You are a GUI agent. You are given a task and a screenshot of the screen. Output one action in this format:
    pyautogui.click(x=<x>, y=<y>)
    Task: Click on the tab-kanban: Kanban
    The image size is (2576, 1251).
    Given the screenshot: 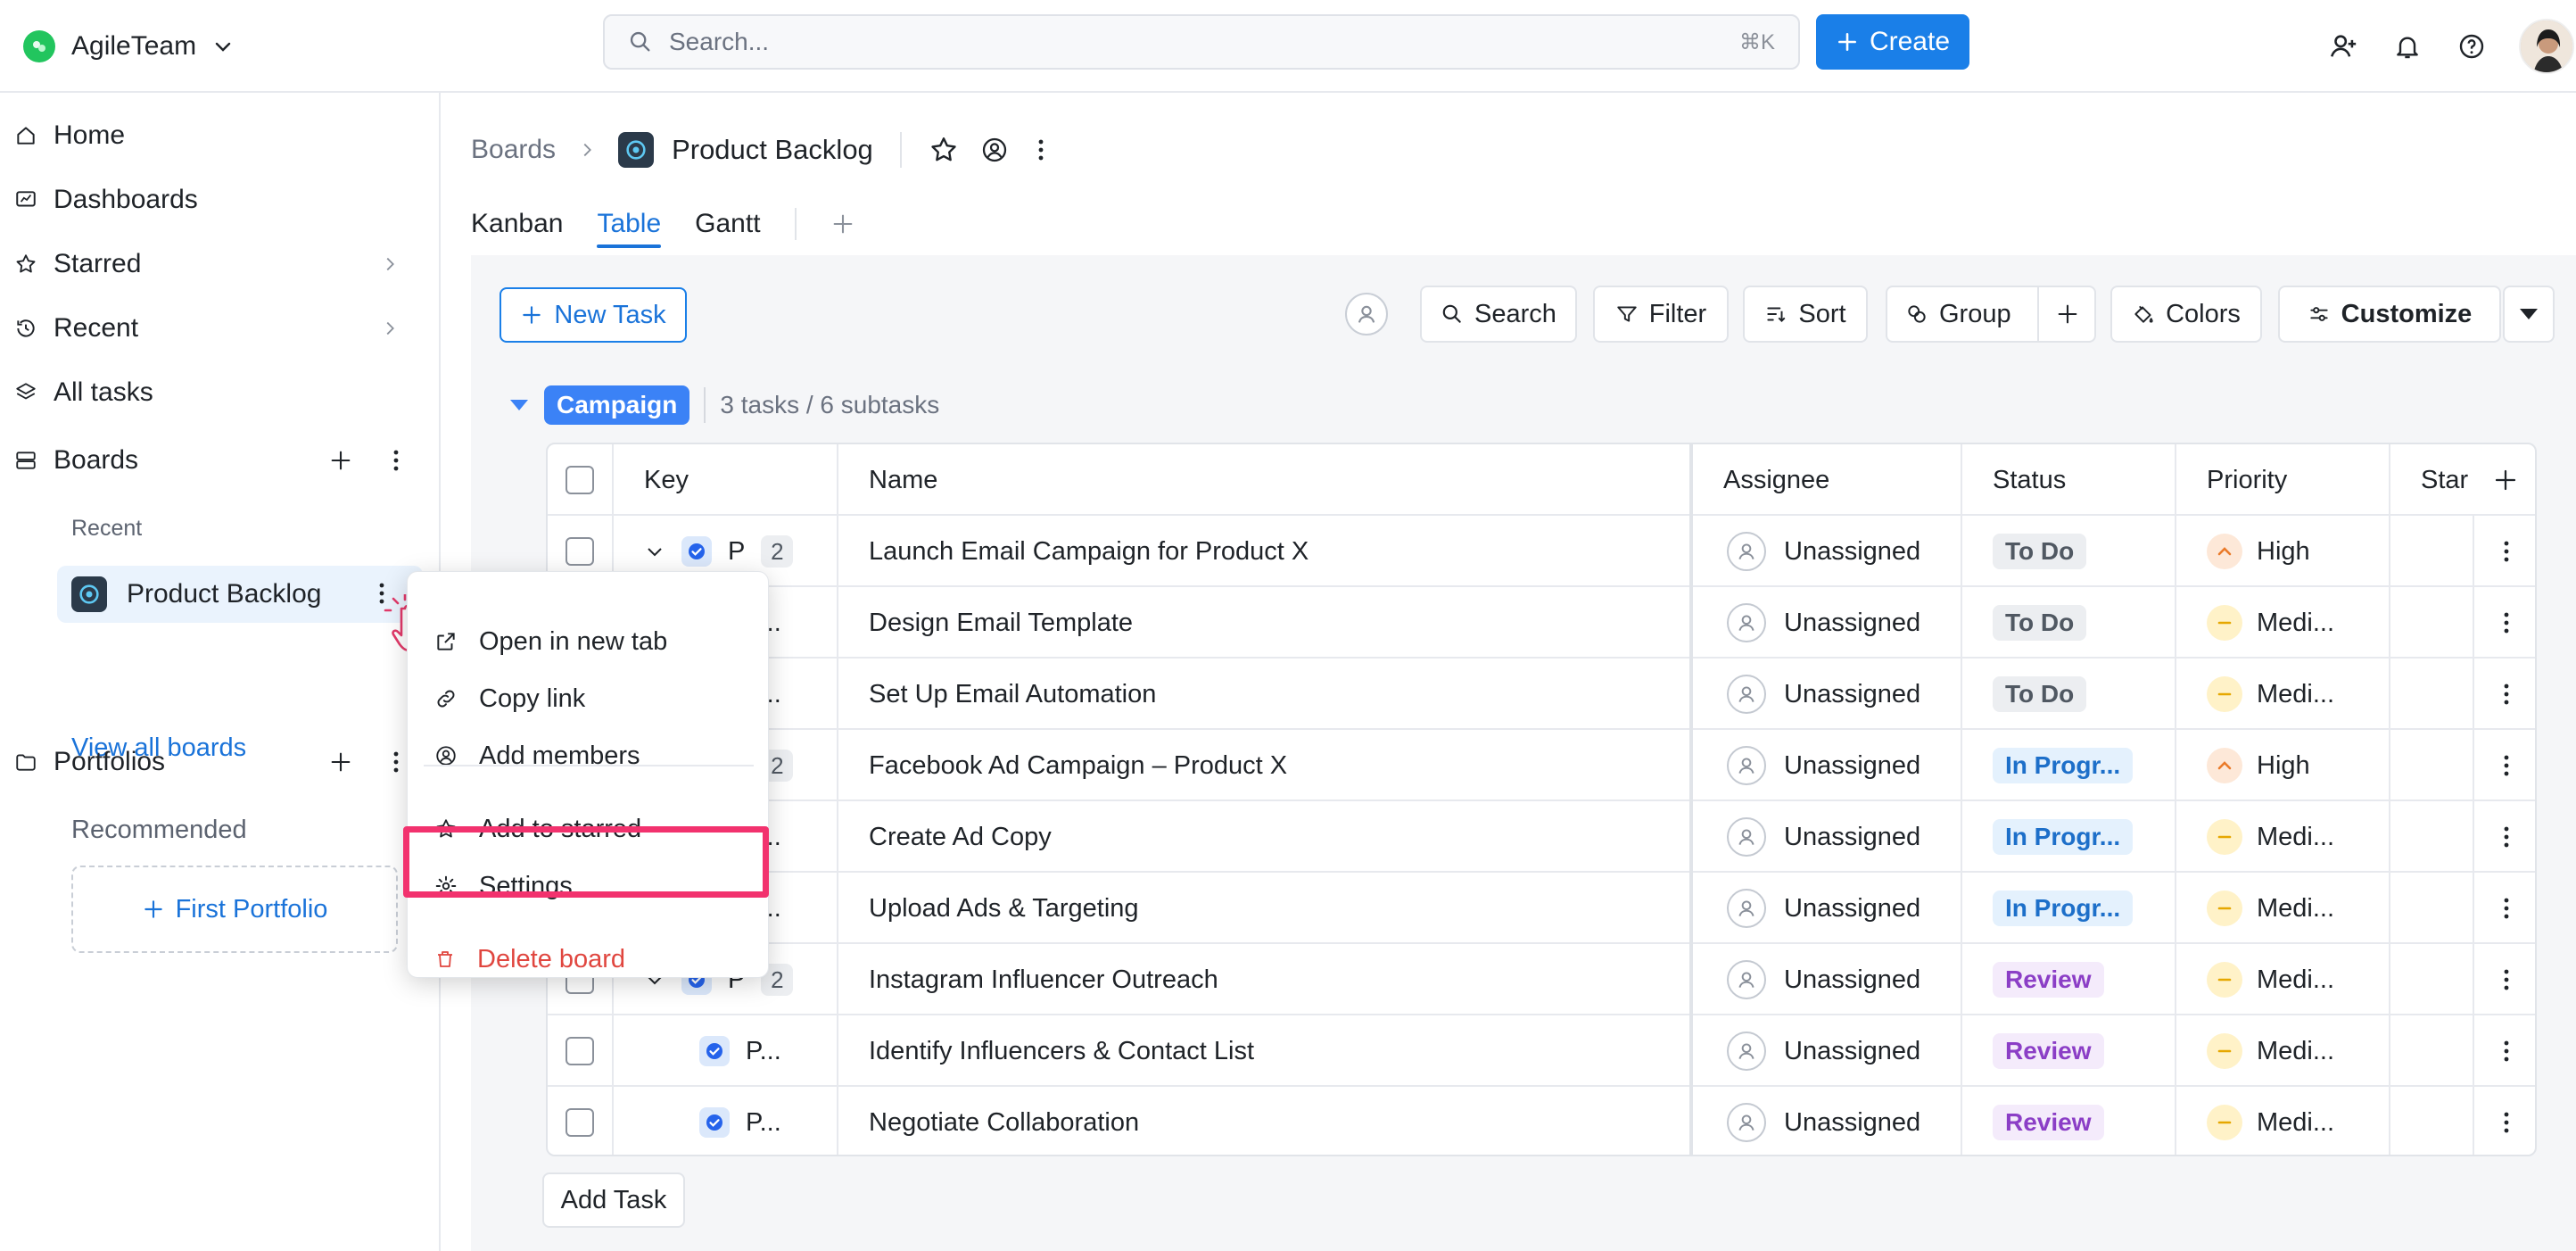 What is the action you would take?
    pyautogui.click(x=517, y=224)
    